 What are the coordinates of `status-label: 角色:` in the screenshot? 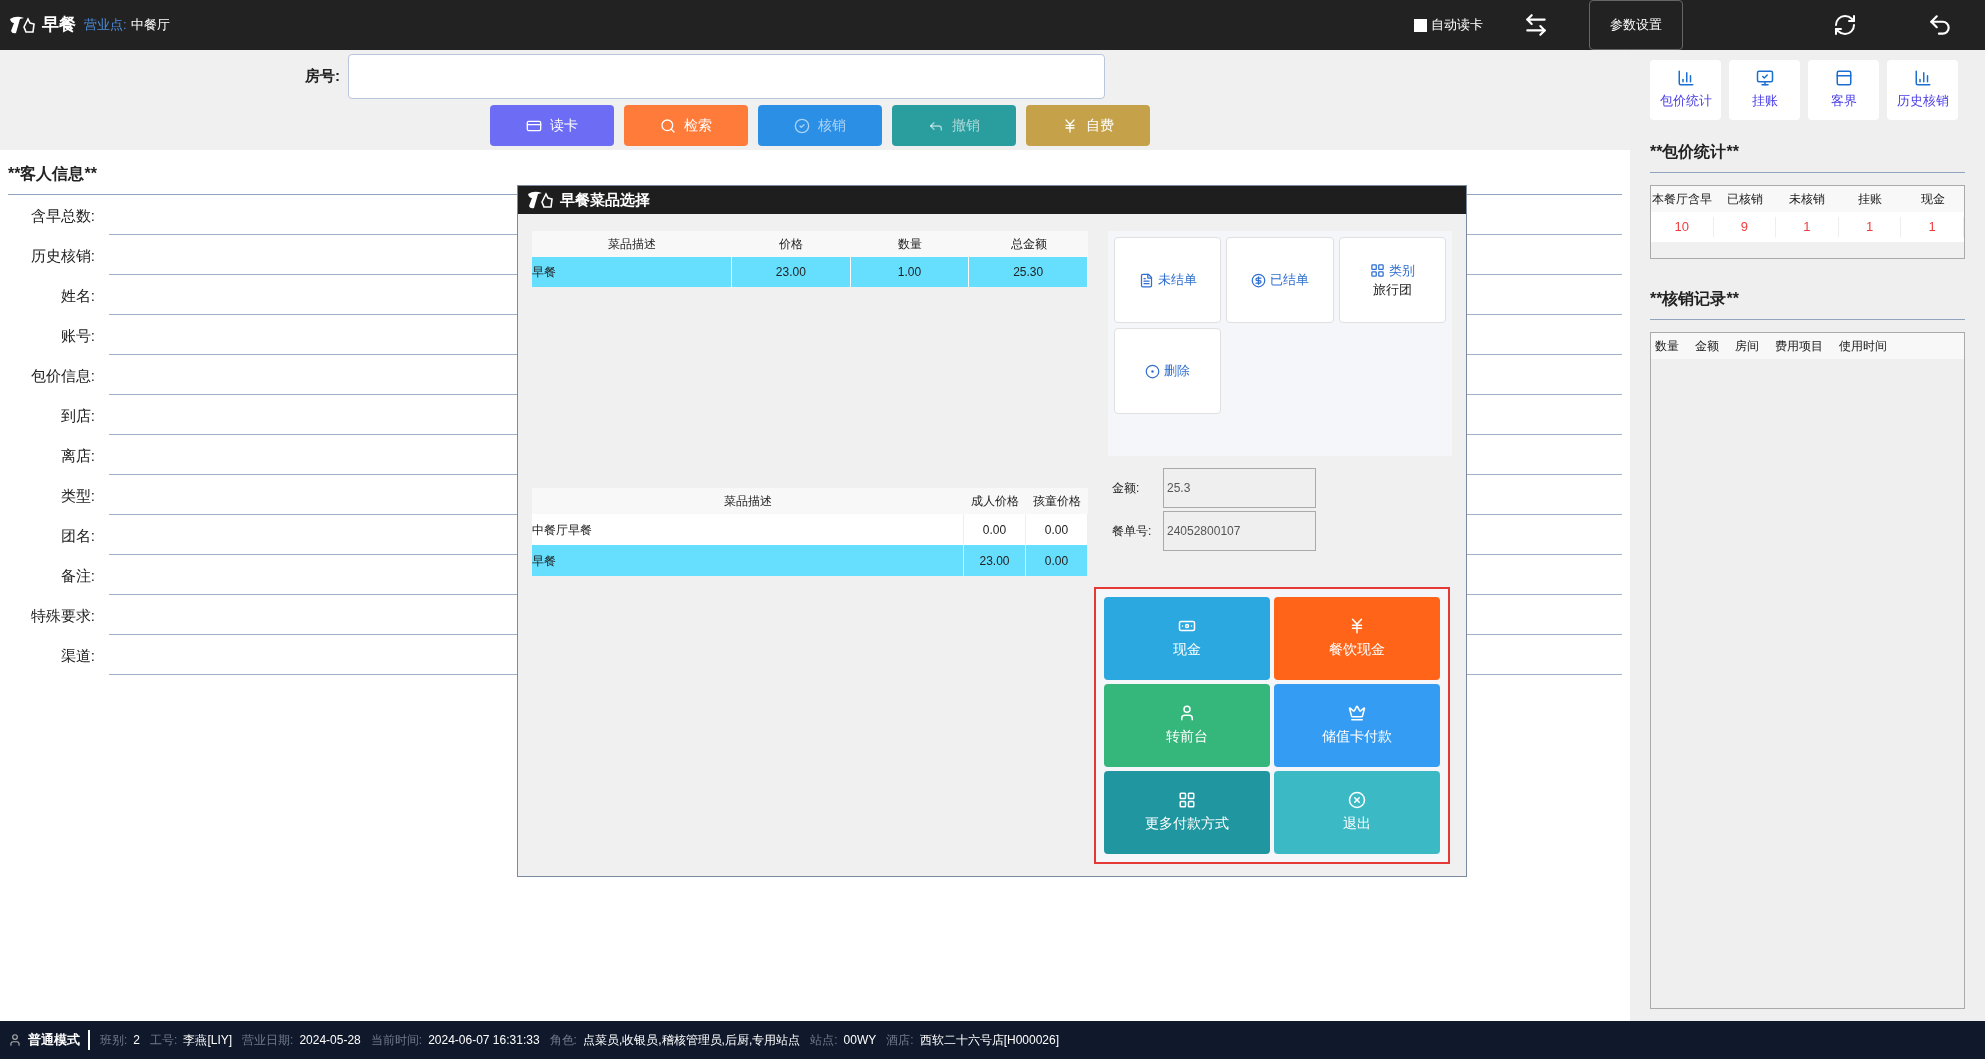 It's located at (563, 1040).